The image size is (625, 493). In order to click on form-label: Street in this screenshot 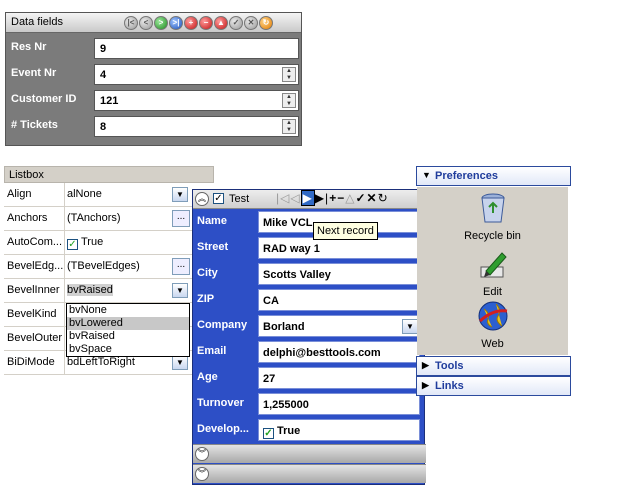, I will do `click(213, 247)`.